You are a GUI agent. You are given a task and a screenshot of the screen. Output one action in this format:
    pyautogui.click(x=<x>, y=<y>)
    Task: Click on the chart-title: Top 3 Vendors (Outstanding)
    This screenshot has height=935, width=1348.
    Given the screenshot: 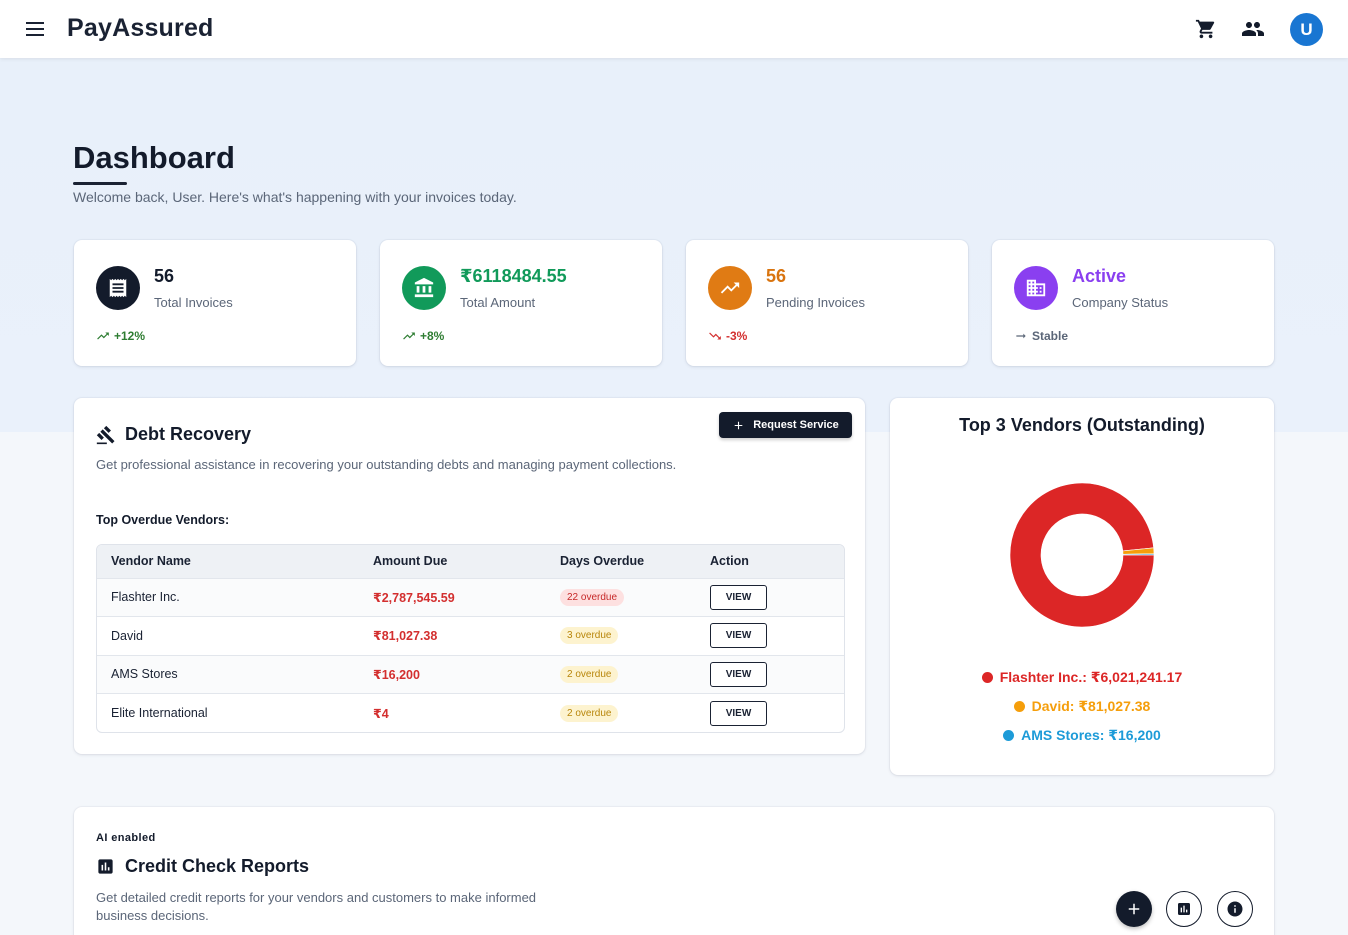 What is the action you would take?
    pyautogui.click(x=1082, y=425)
    